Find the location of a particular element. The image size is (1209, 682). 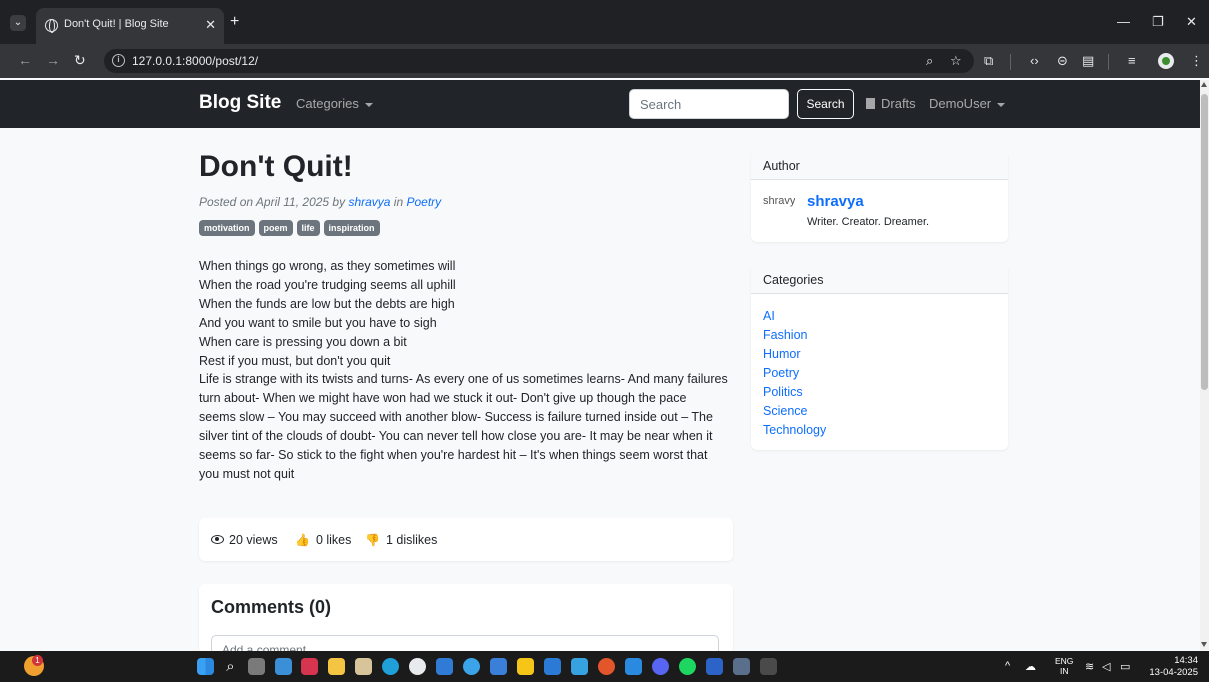

reading-mode-icon: ▤ is located at coordinates (1088, 61).